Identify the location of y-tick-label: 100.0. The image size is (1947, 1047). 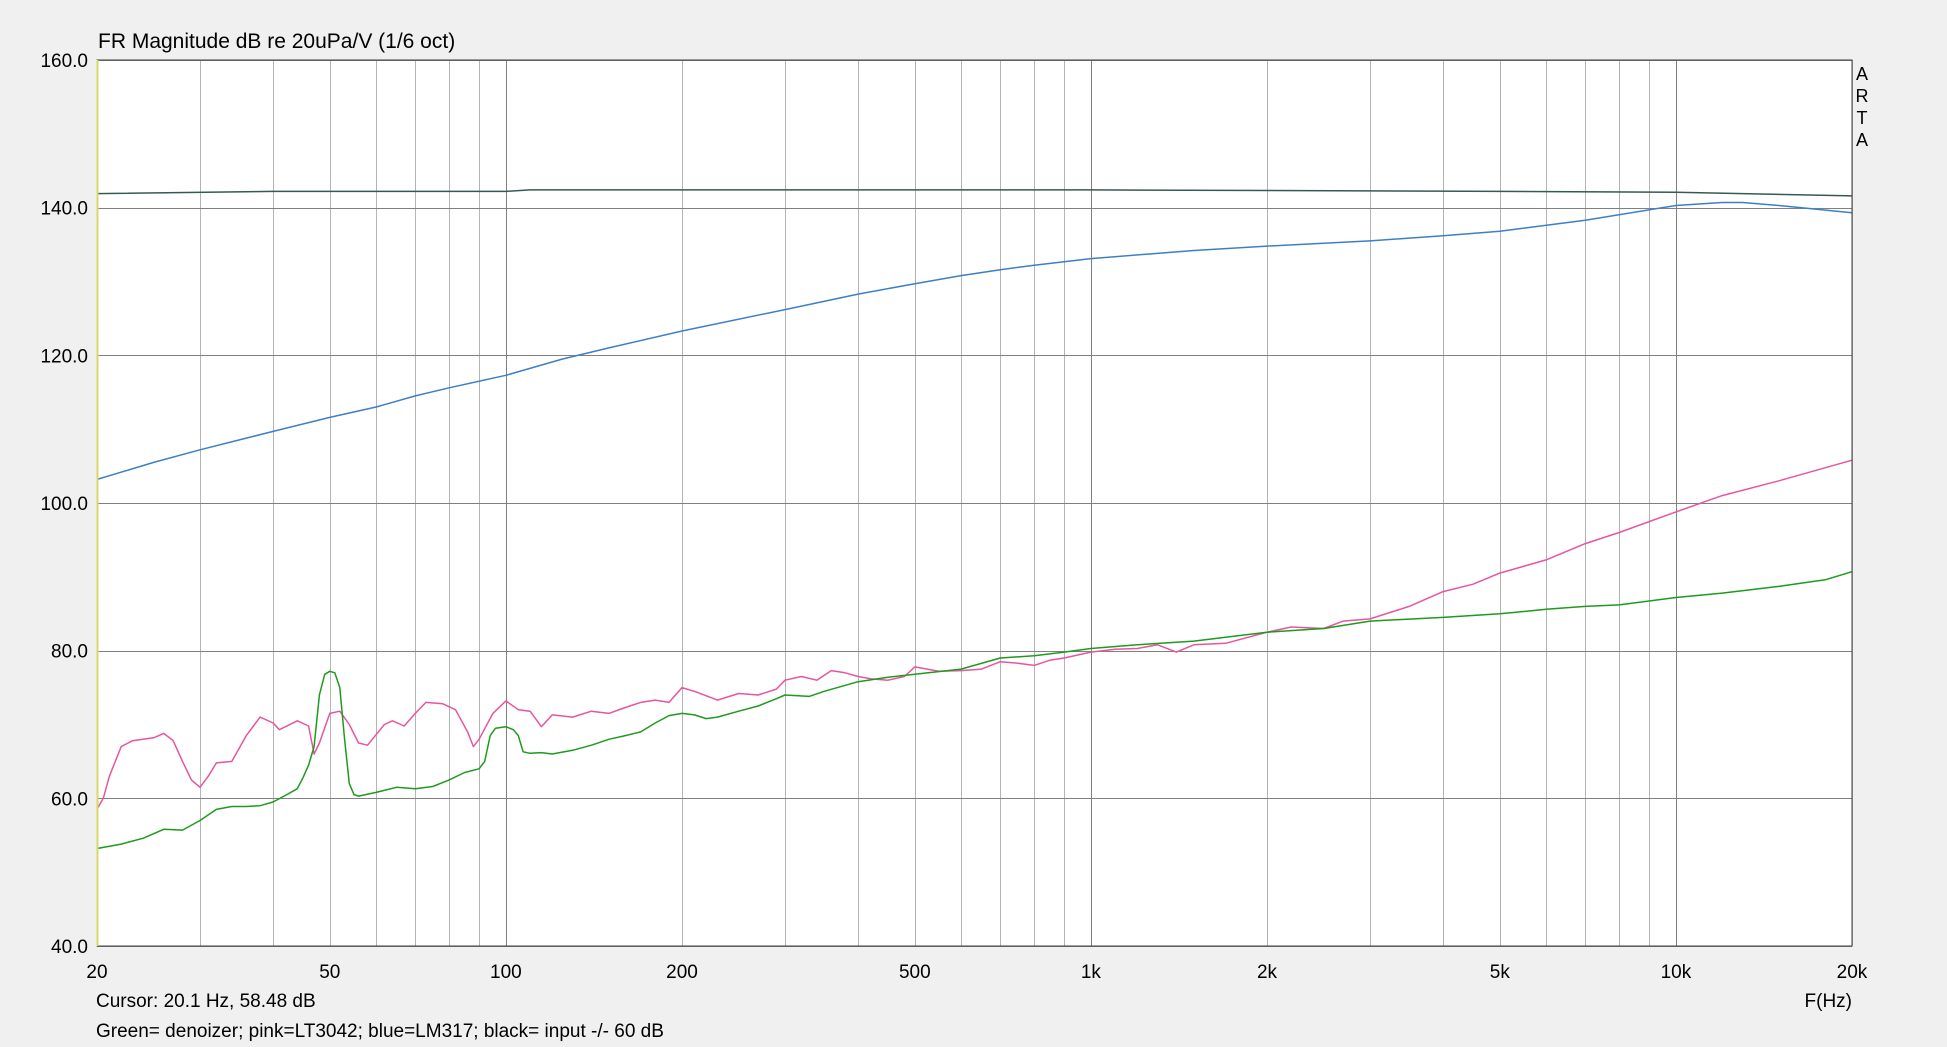
(64, 504).